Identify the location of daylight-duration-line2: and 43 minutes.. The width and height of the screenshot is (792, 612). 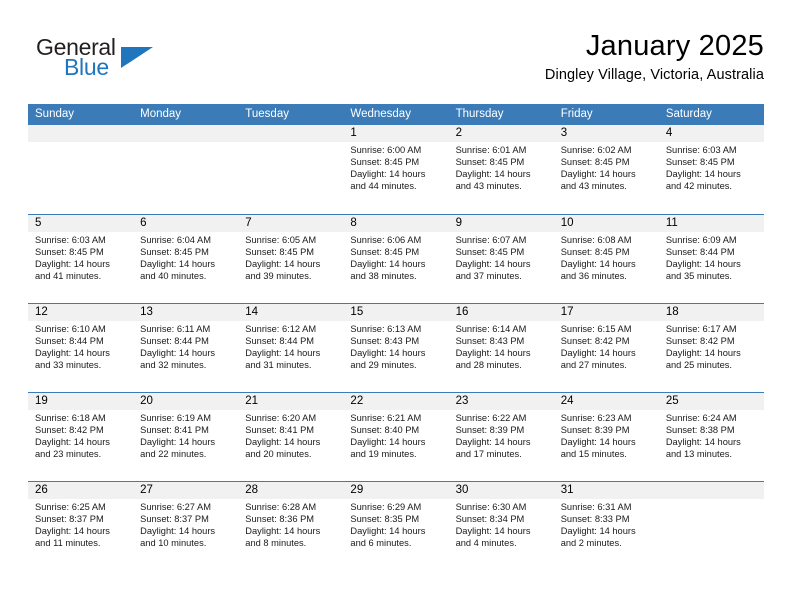
(488, 186).